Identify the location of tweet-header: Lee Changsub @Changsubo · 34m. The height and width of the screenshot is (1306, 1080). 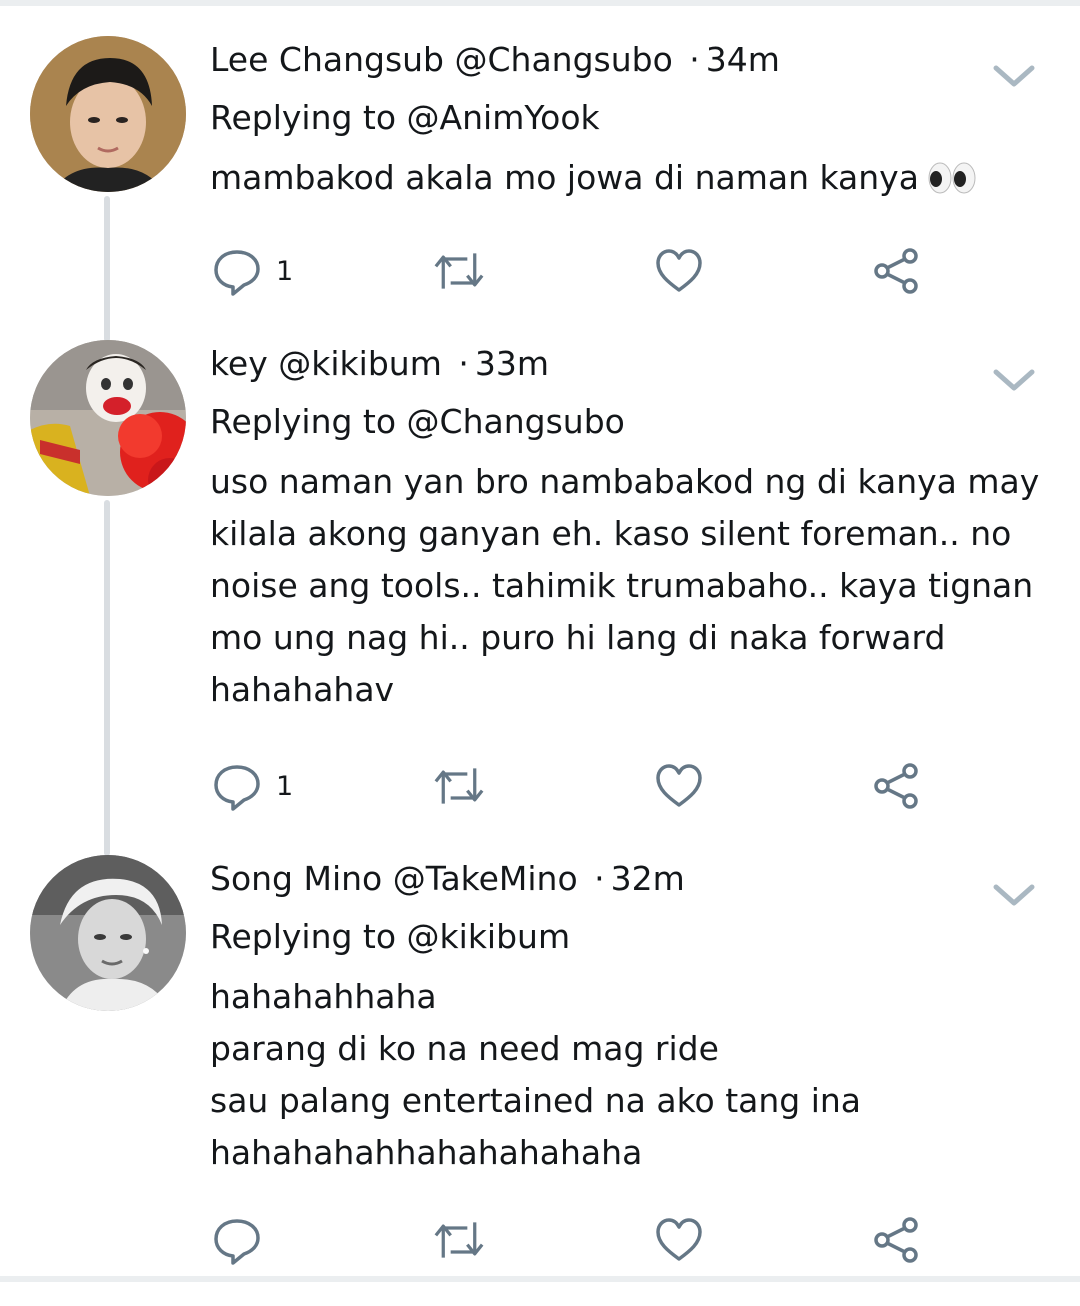
(495, 60).